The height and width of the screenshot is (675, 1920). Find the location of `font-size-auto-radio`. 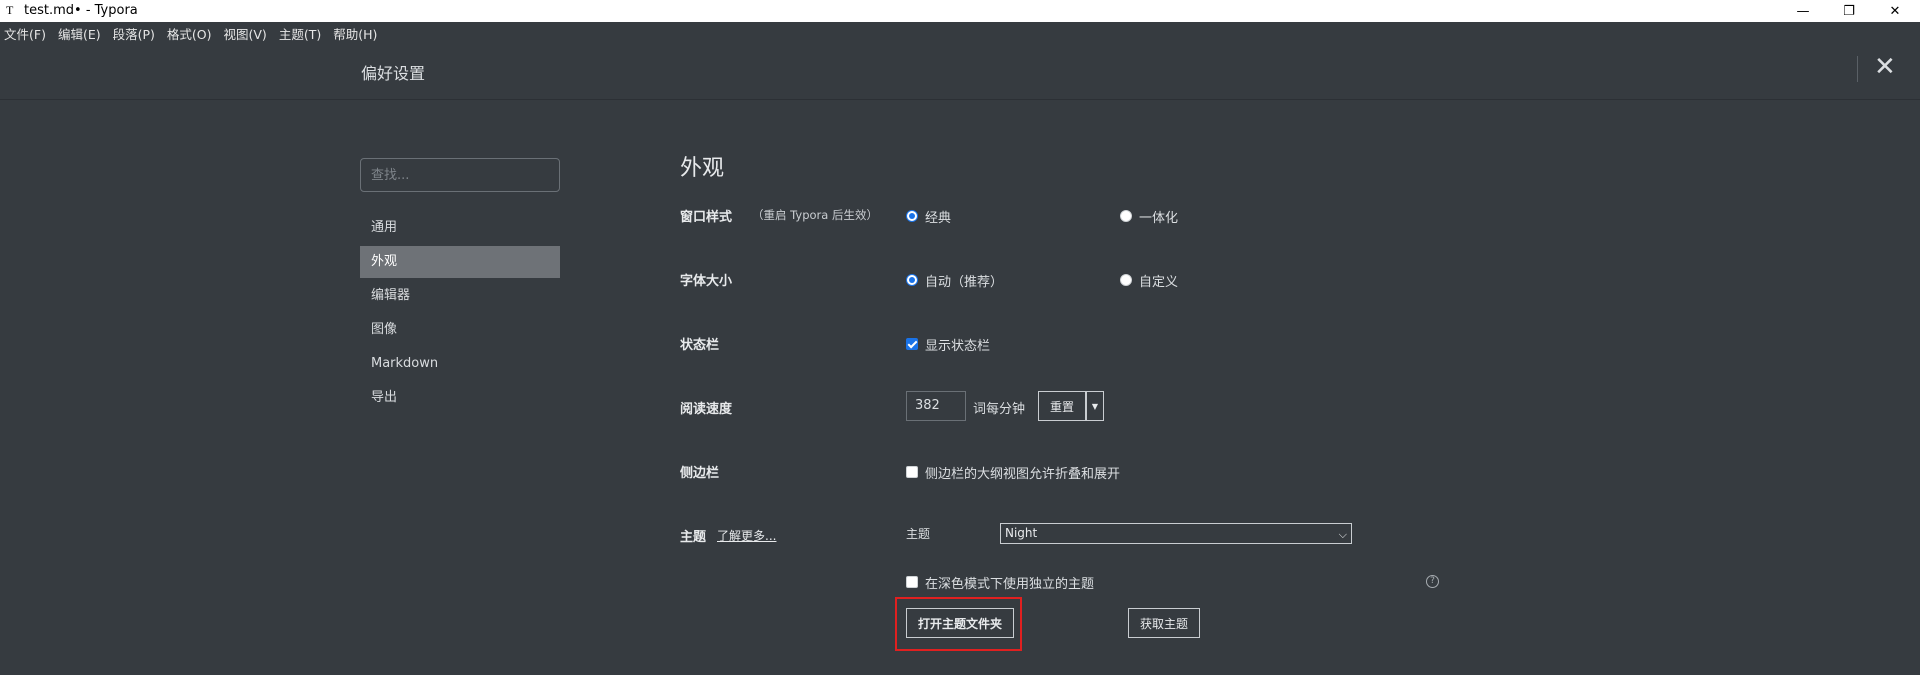

font-size-auto-radio is located at coordinates (912, 280).